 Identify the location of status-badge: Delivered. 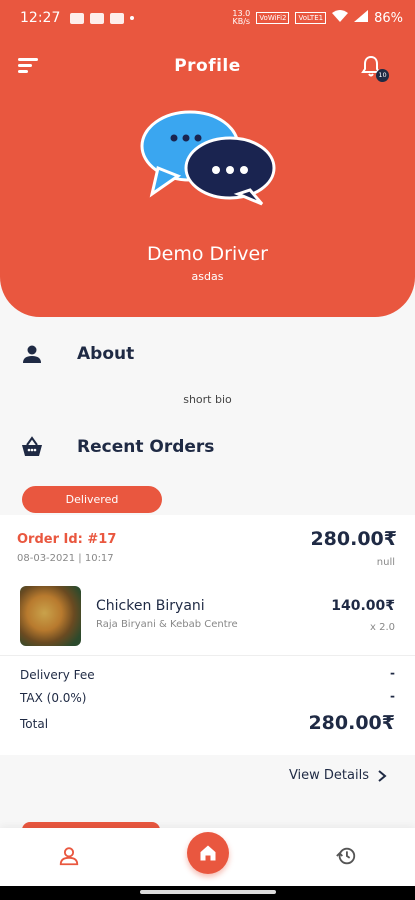
(92, 499).